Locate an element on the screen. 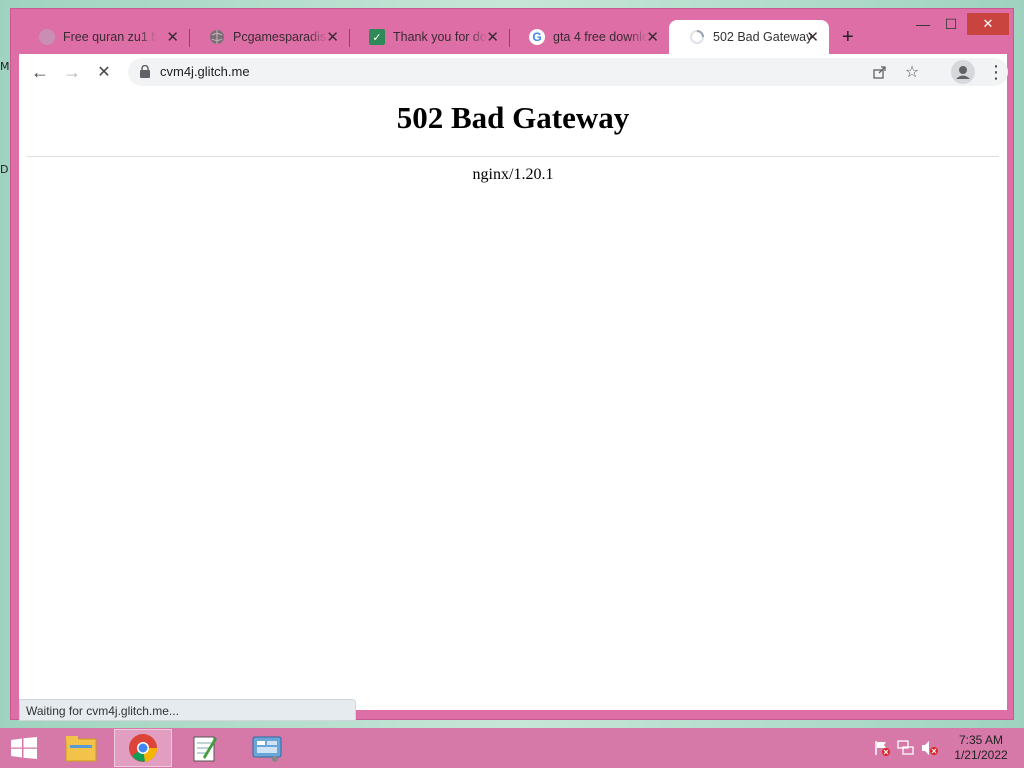 The height and width of the screenshot is (768, 1024). tab-title: Thank you for dow is located at coordinates (440, 37).